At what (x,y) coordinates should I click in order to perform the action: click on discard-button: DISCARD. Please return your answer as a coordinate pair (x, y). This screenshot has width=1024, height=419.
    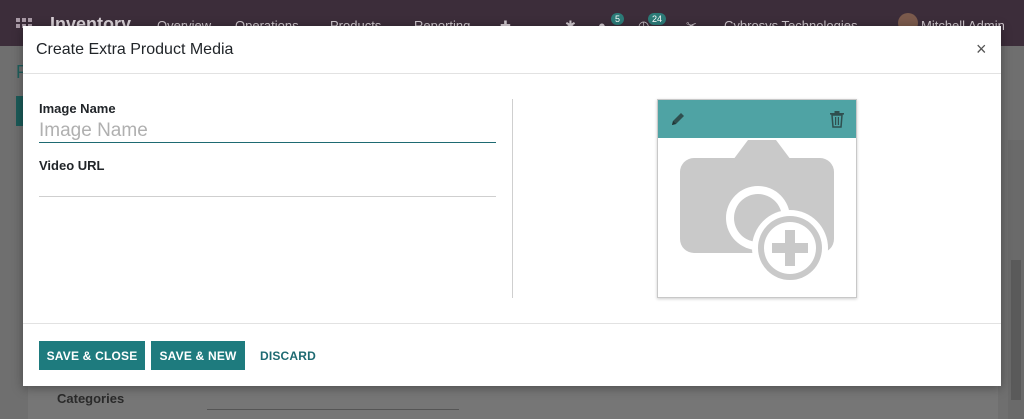
    Looking at the image, I should click on (288, 355).